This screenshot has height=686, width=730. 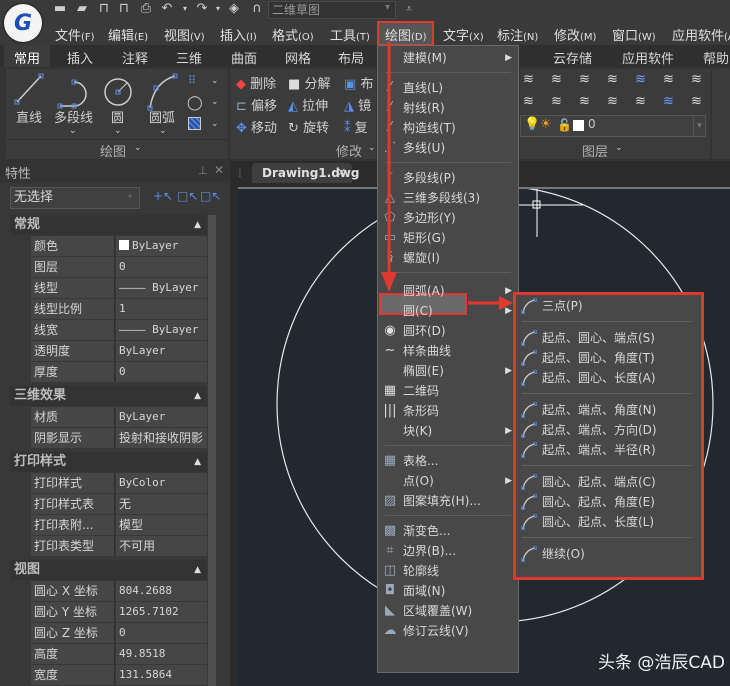 What do you see at coordinates (608, 338) in the screenshot?
I see `arc-menu-item: 起点、圆心、端点(S)` at bounding box center [608, 338].